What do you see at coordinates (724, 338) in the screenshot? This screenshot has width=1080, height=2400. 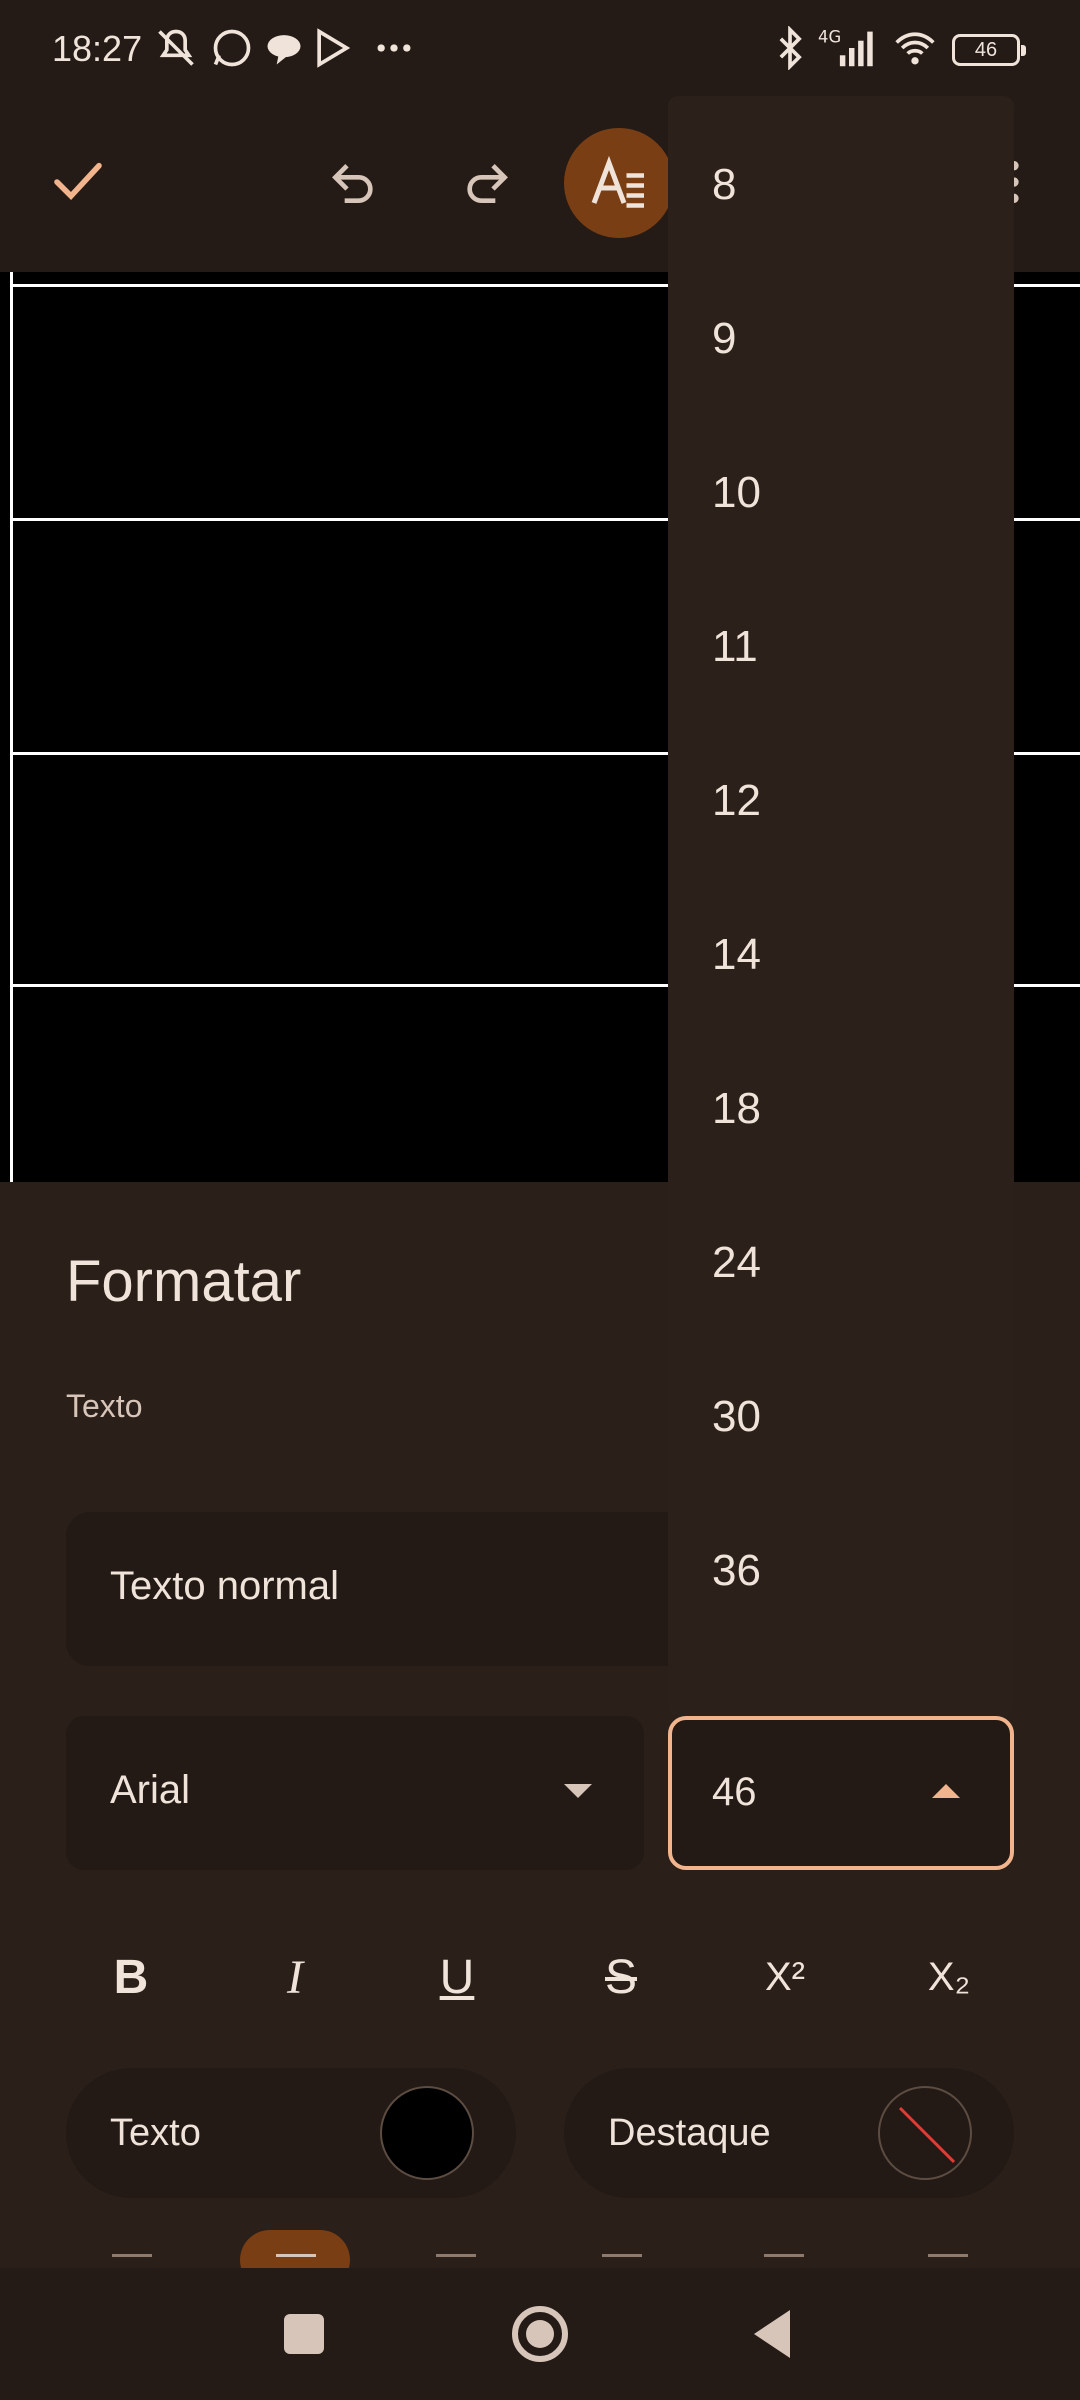 I see `font-size-option-label: 9` at bounding box center [724, 338].